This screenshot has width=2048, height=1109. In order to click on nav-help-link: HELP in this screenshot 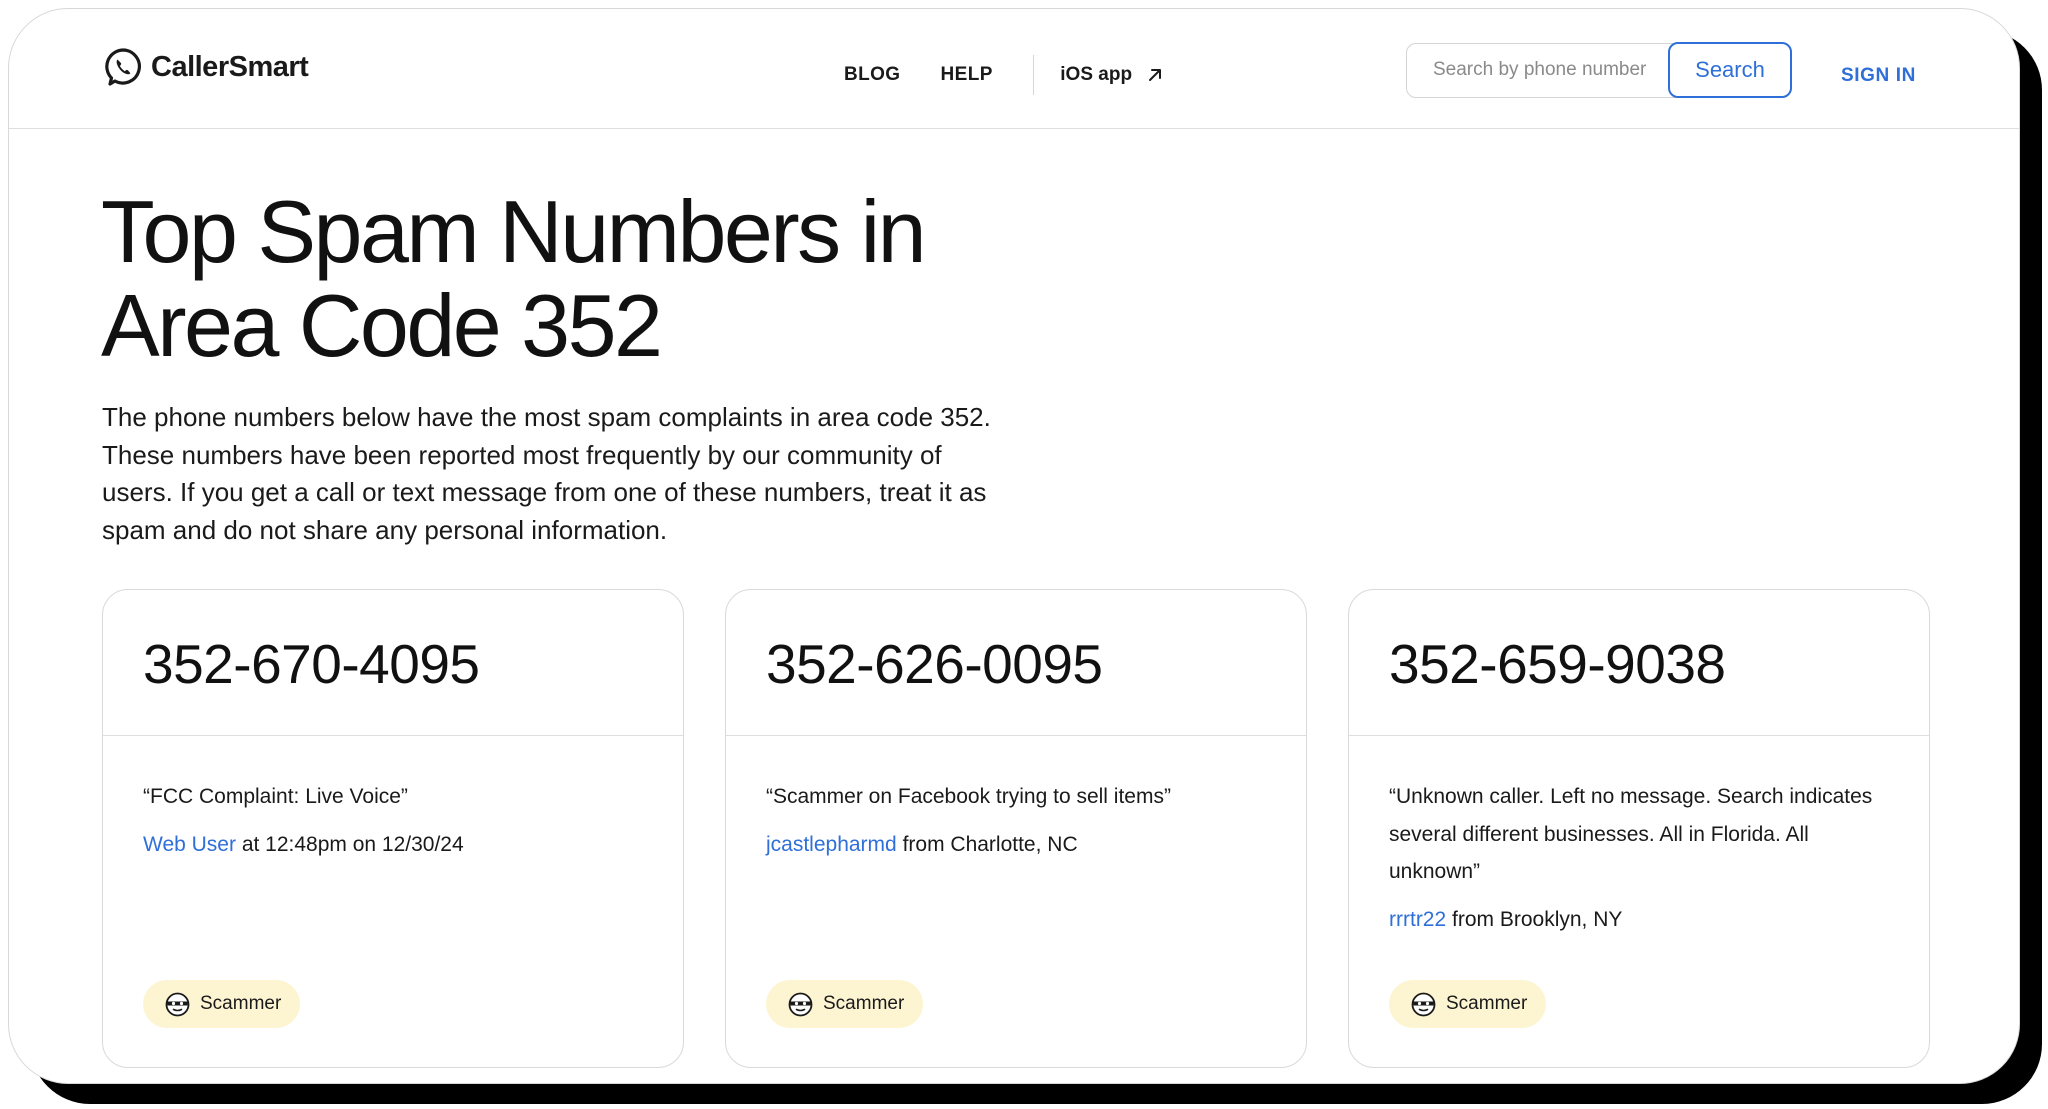, I will do `click(967, 75)`.